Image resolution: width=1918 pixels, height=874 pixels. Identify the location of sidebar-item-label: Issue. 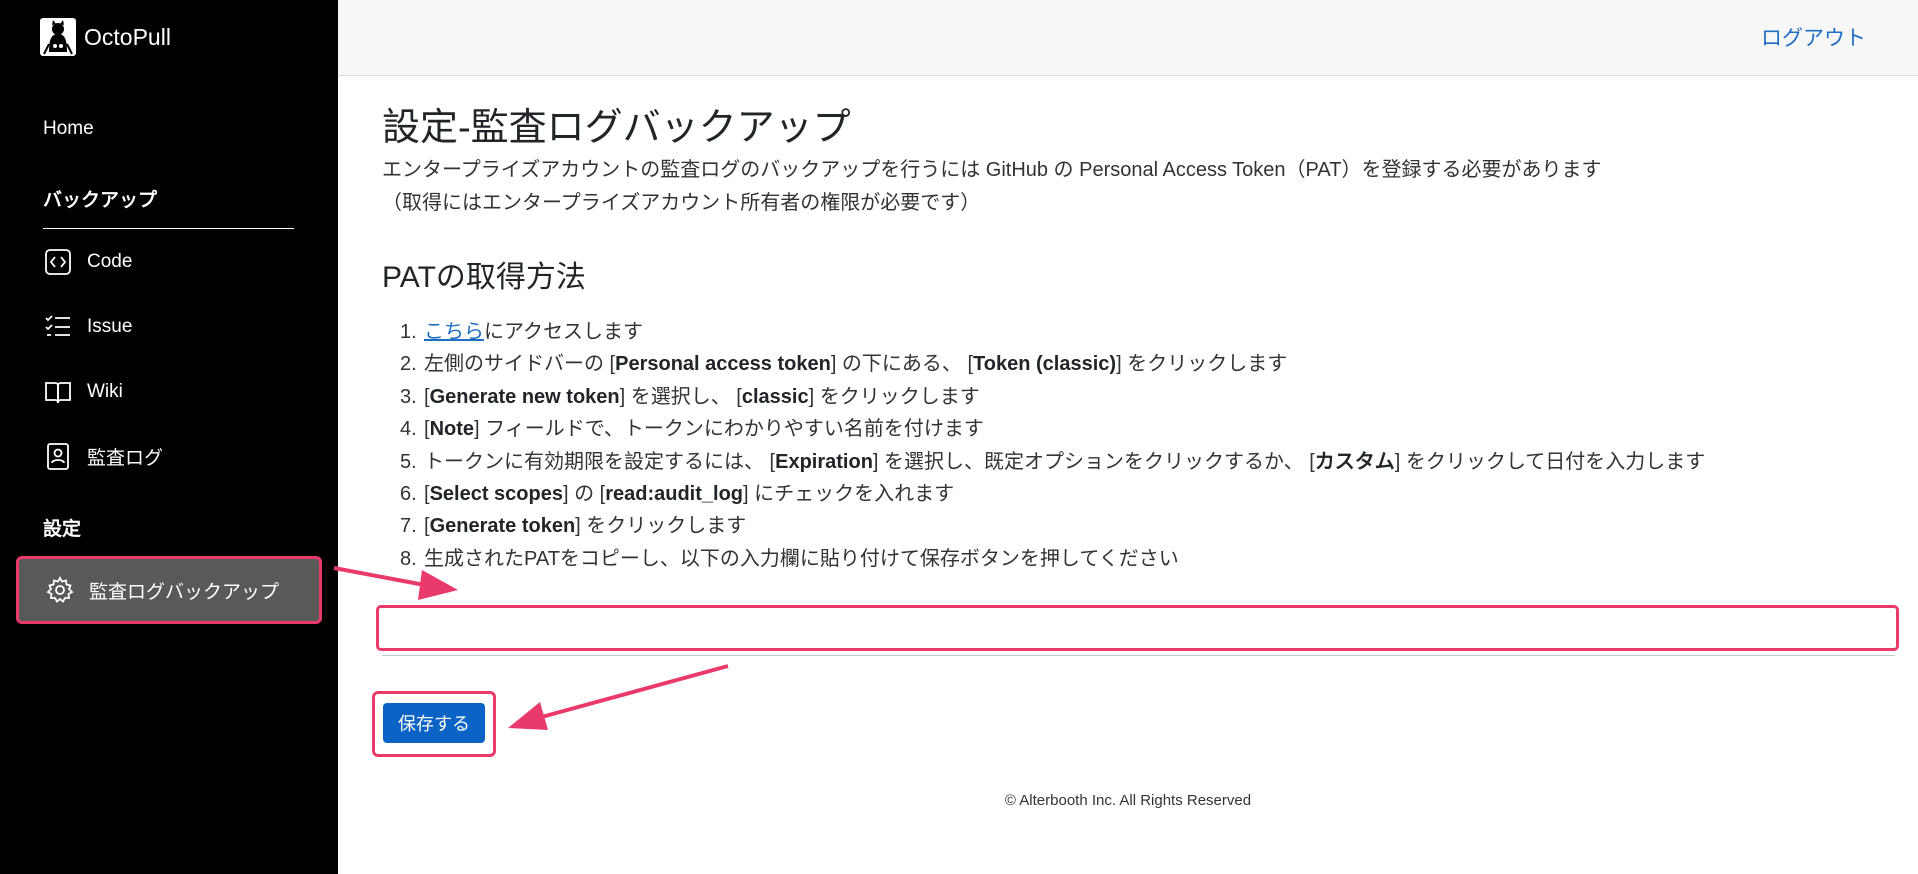
(110, 326).